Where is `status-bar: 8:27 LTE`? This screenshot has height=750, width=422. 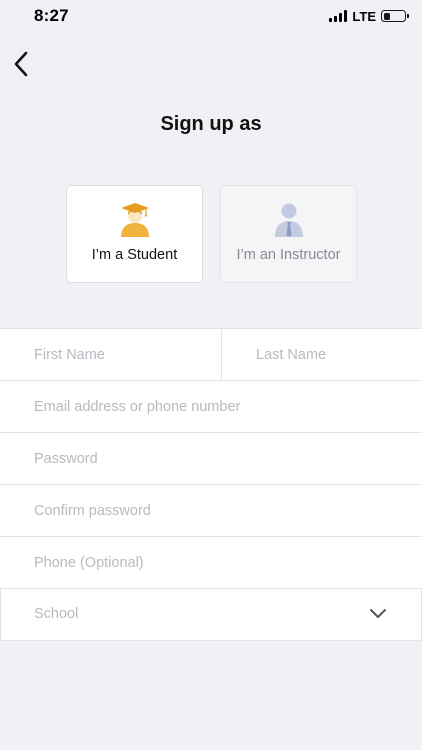
status-bar: 8:27 LTE is located at coordinates (211, 17).